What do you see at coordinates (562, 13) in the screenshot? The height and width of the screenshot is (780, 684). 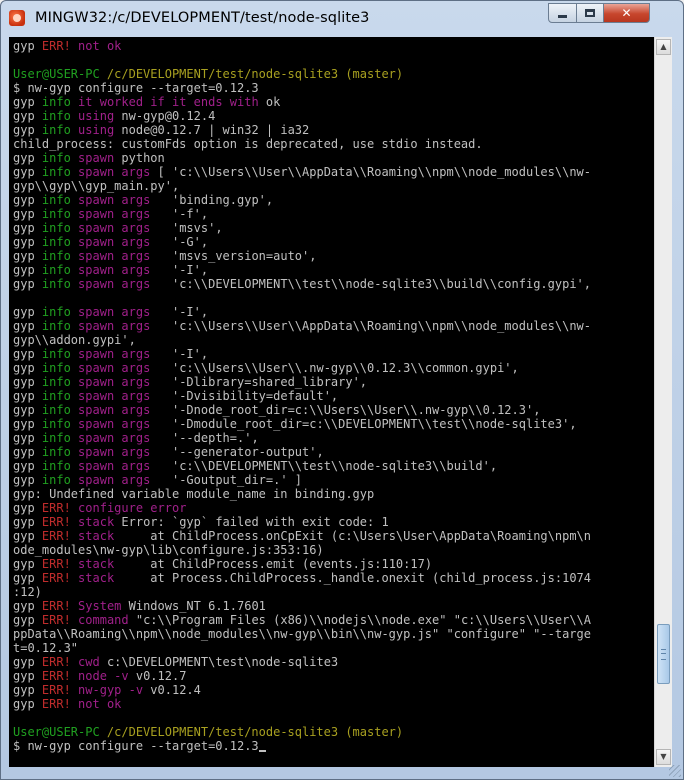 I see `minimize-button` at bounding box center [562, 13].